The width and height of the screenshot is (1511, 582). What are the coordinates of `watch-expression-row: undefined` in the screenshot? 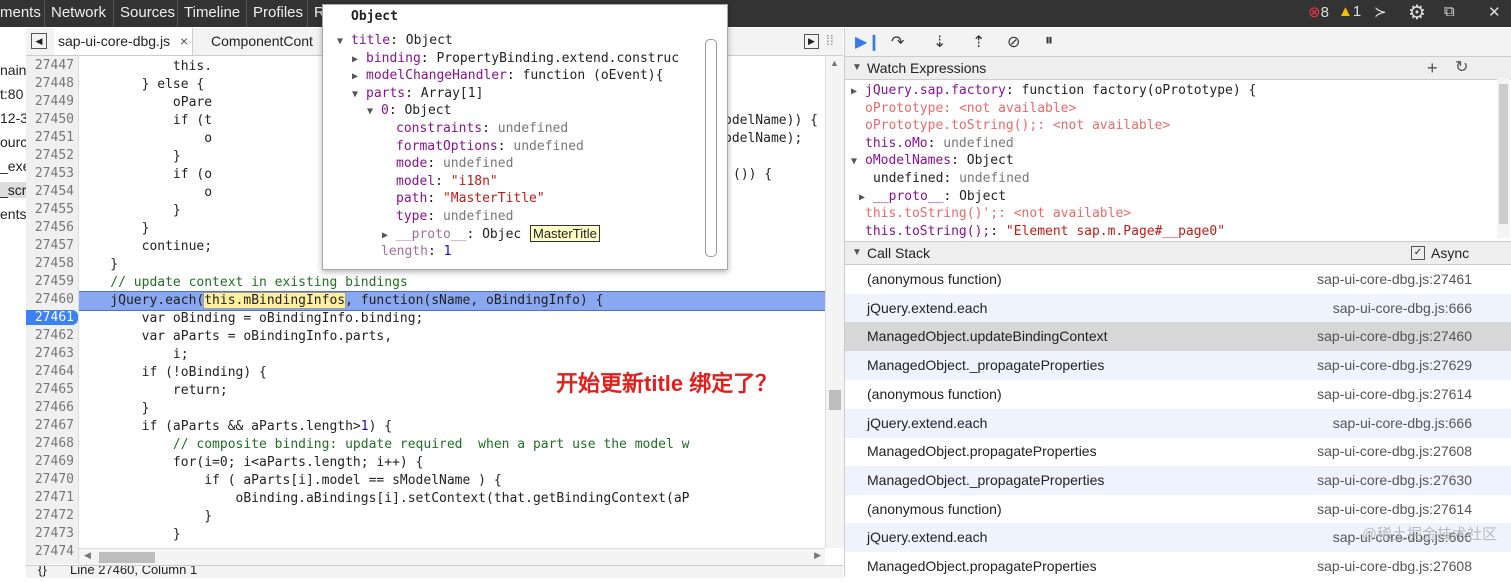 It's located at (951, 179).